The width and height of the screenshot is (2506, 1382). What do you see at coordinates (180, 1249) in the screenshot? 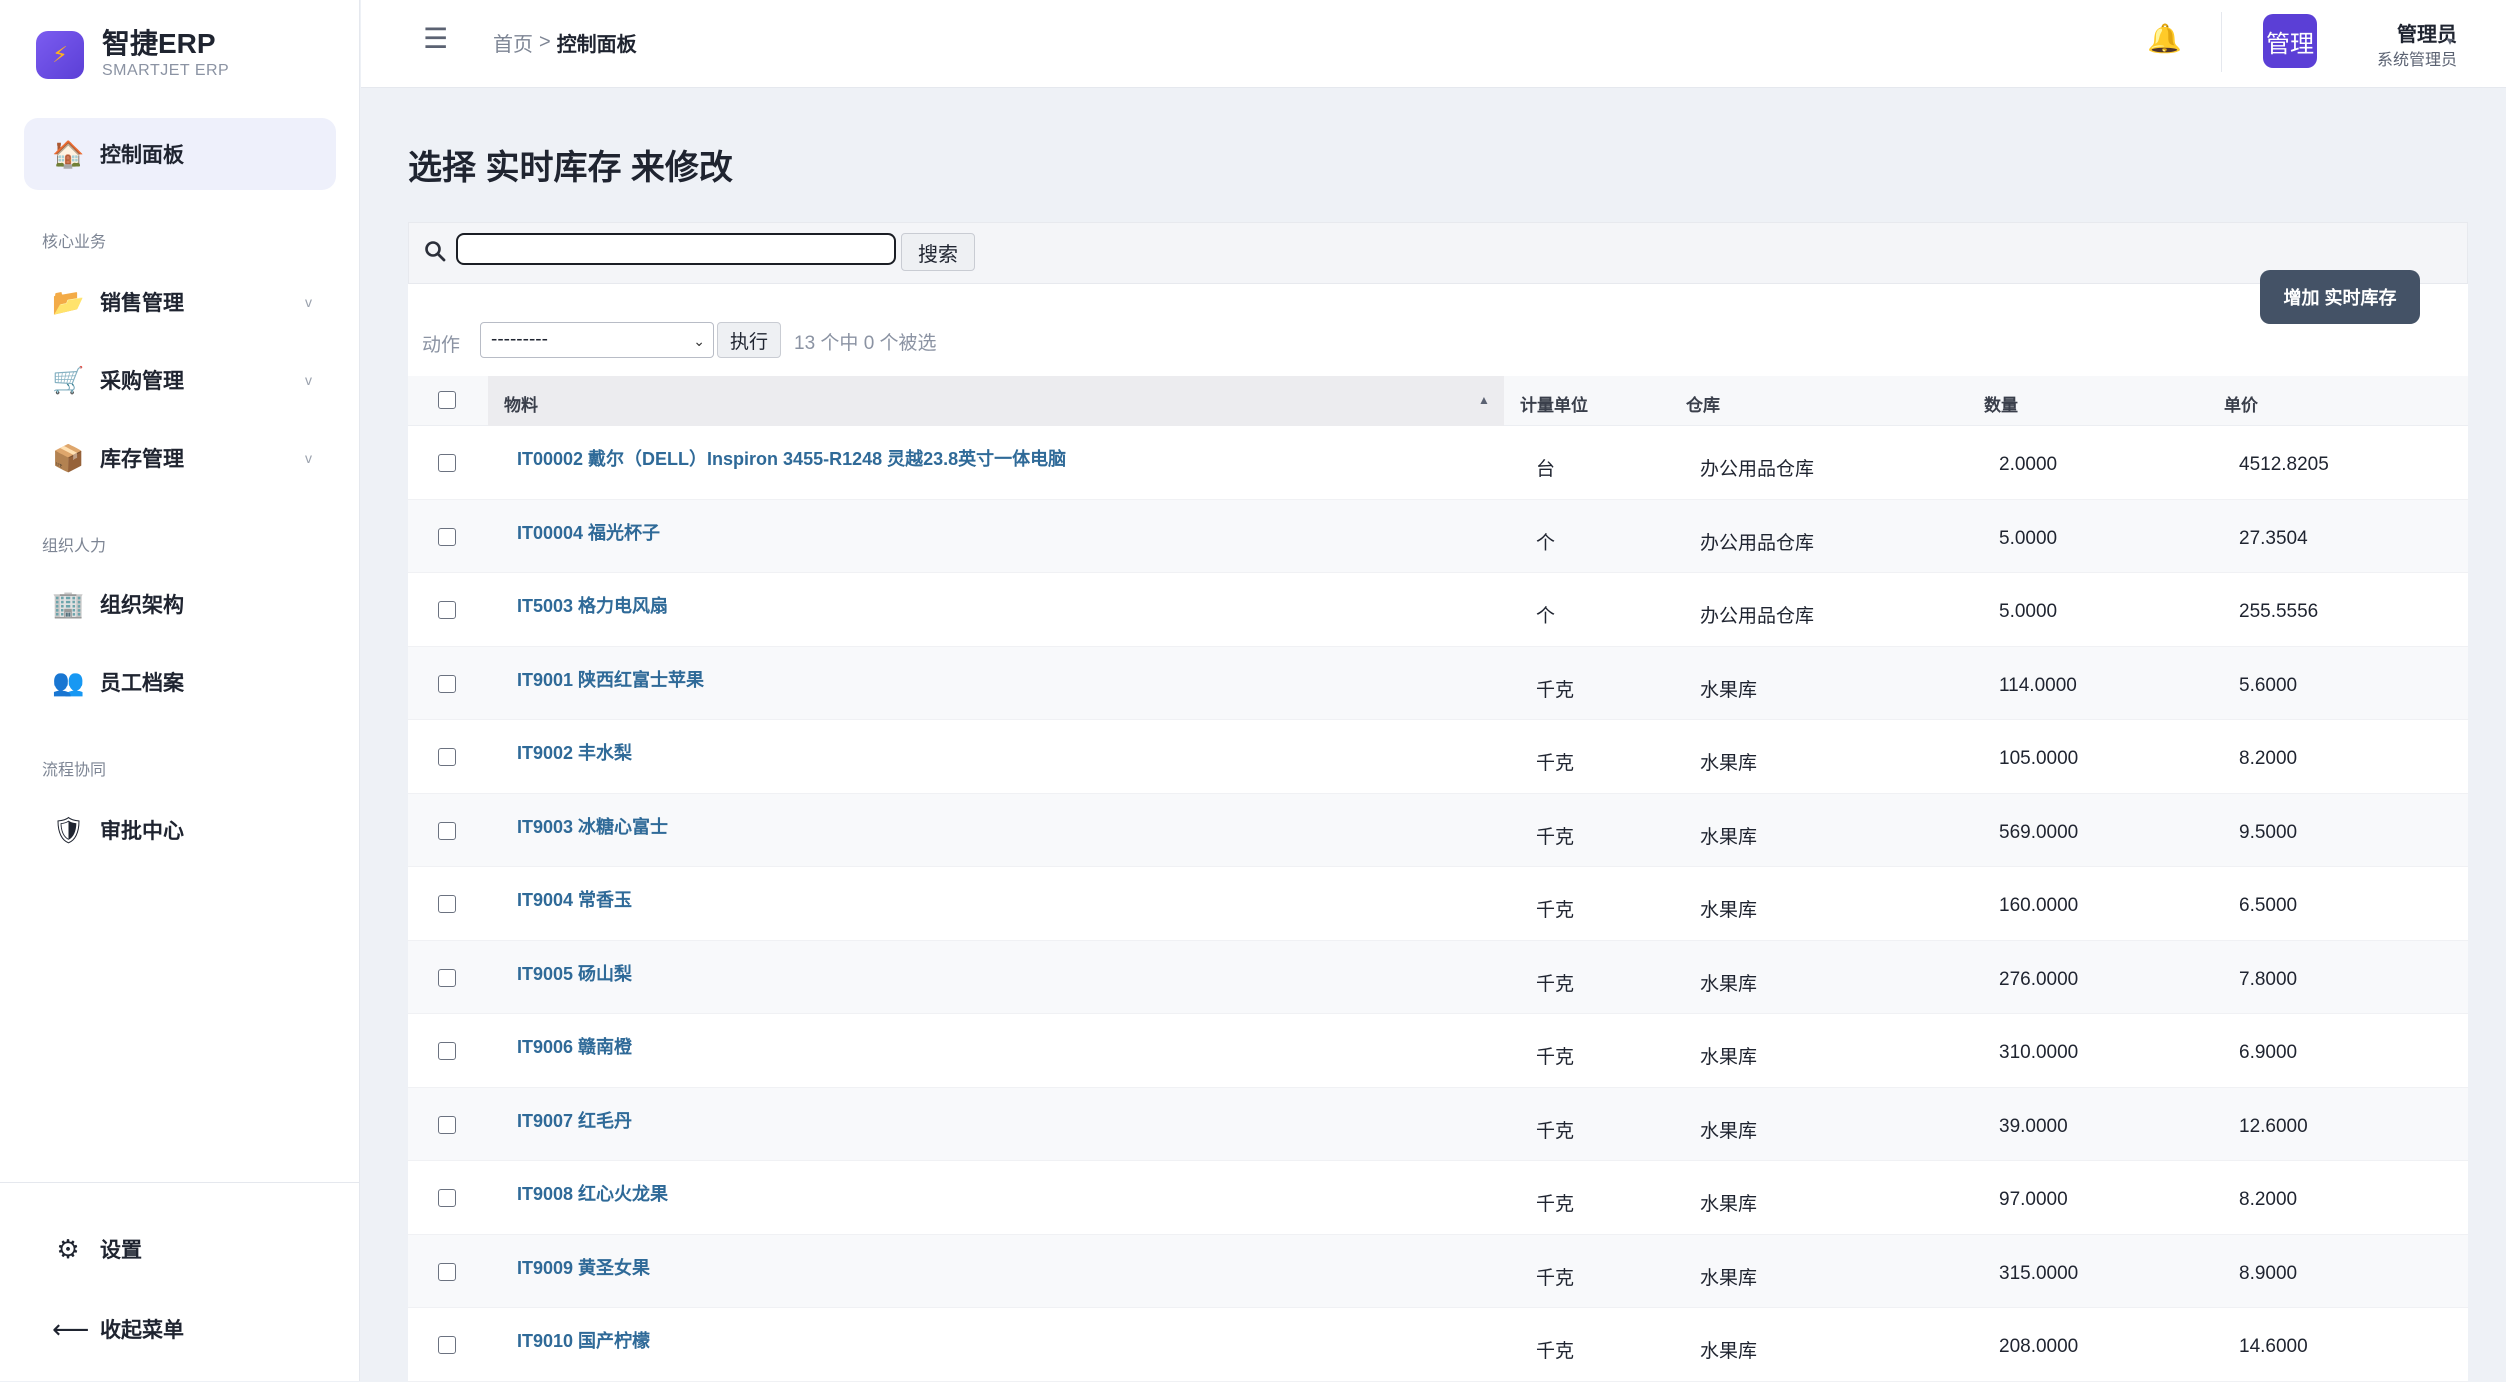
I see `sidebar-item-settings: ⚙ 设置` at bounding box center [180, 1249].